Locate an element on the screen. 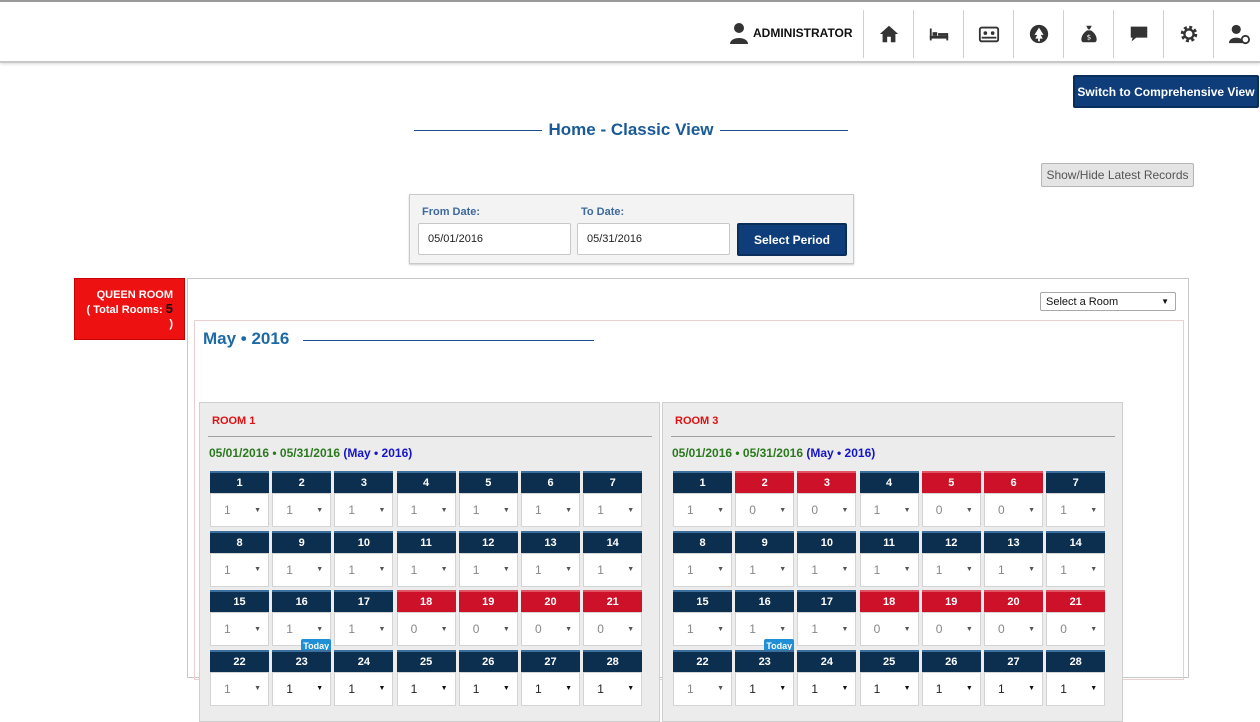  user-menu: ADMINISTRATOR is located at coordinates (791, 33).